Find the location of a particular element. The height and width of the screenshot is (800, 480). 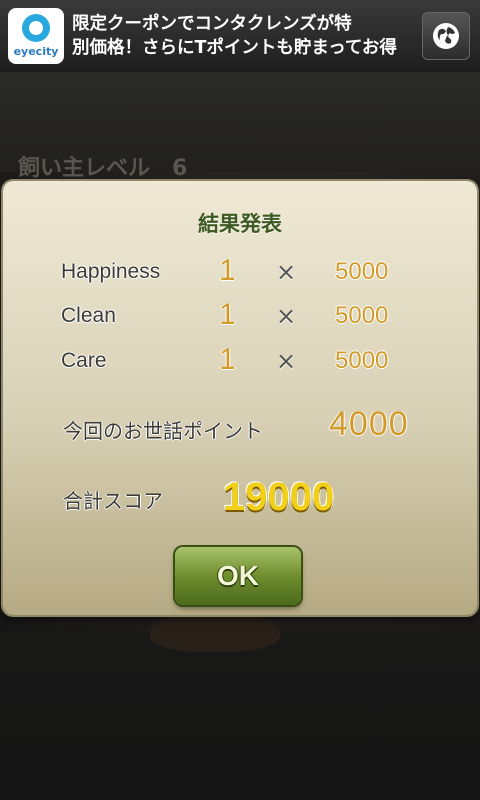

score-row-clean: Clean 1 × 5000 is located at coordinates (240, 318).